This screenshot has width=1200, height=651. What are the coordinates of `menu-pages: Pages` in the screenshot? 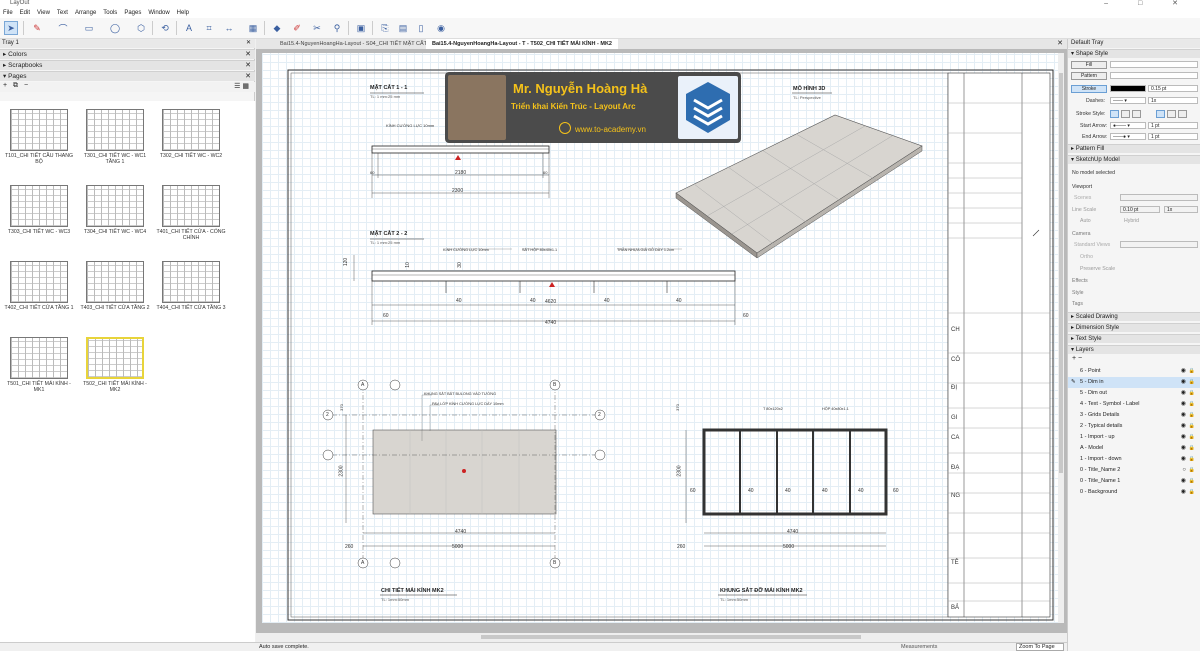 It's located at (132, 13).